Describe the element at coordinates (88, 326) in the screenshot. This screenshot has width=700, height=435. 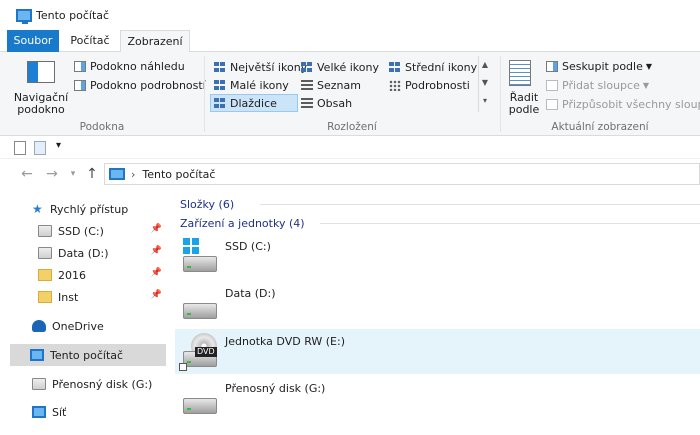
I see `nav-item-onedrive: OneDrive` at that location.